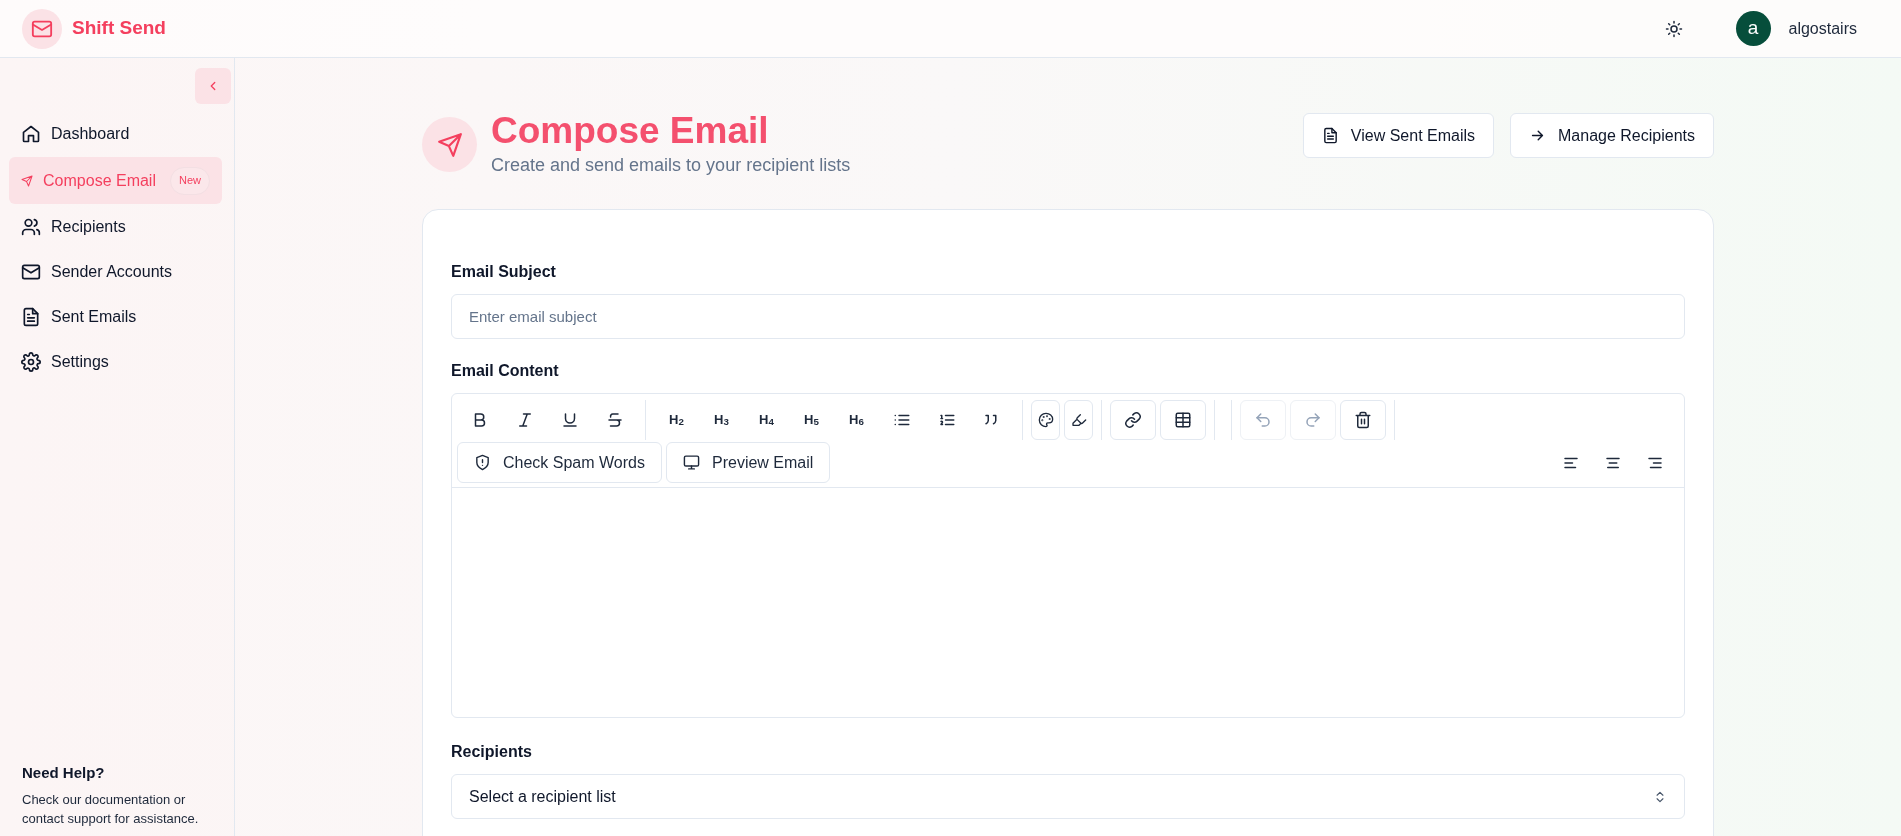 This screenshot has width=1901, height=836. I want to click on home-icon, so click(31, 134).